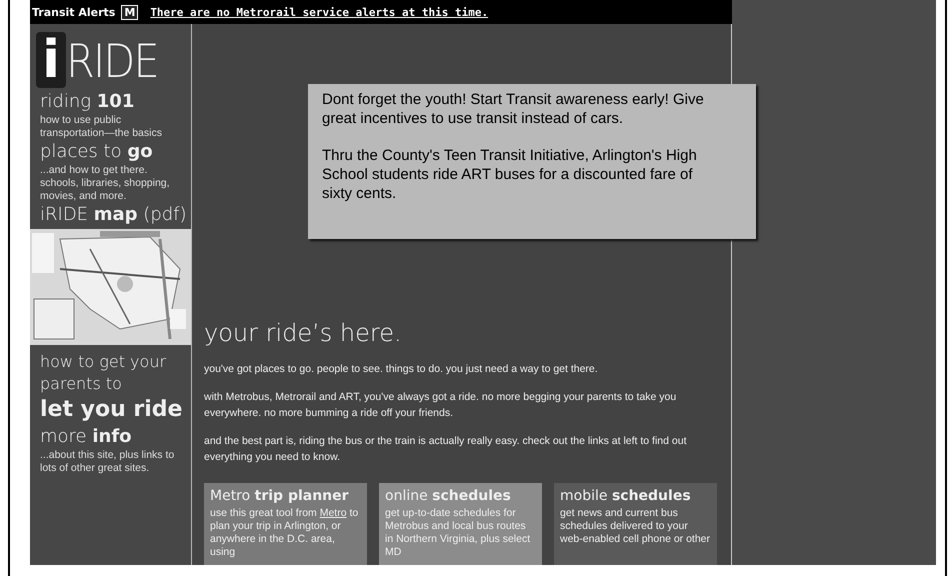 The width and height of the screenshot is (952, 576). What do you see at coordinates (112, 373) in the screenshot?
I see `sidebar-link: how to get your parents to` at bounding box center [112, 373].